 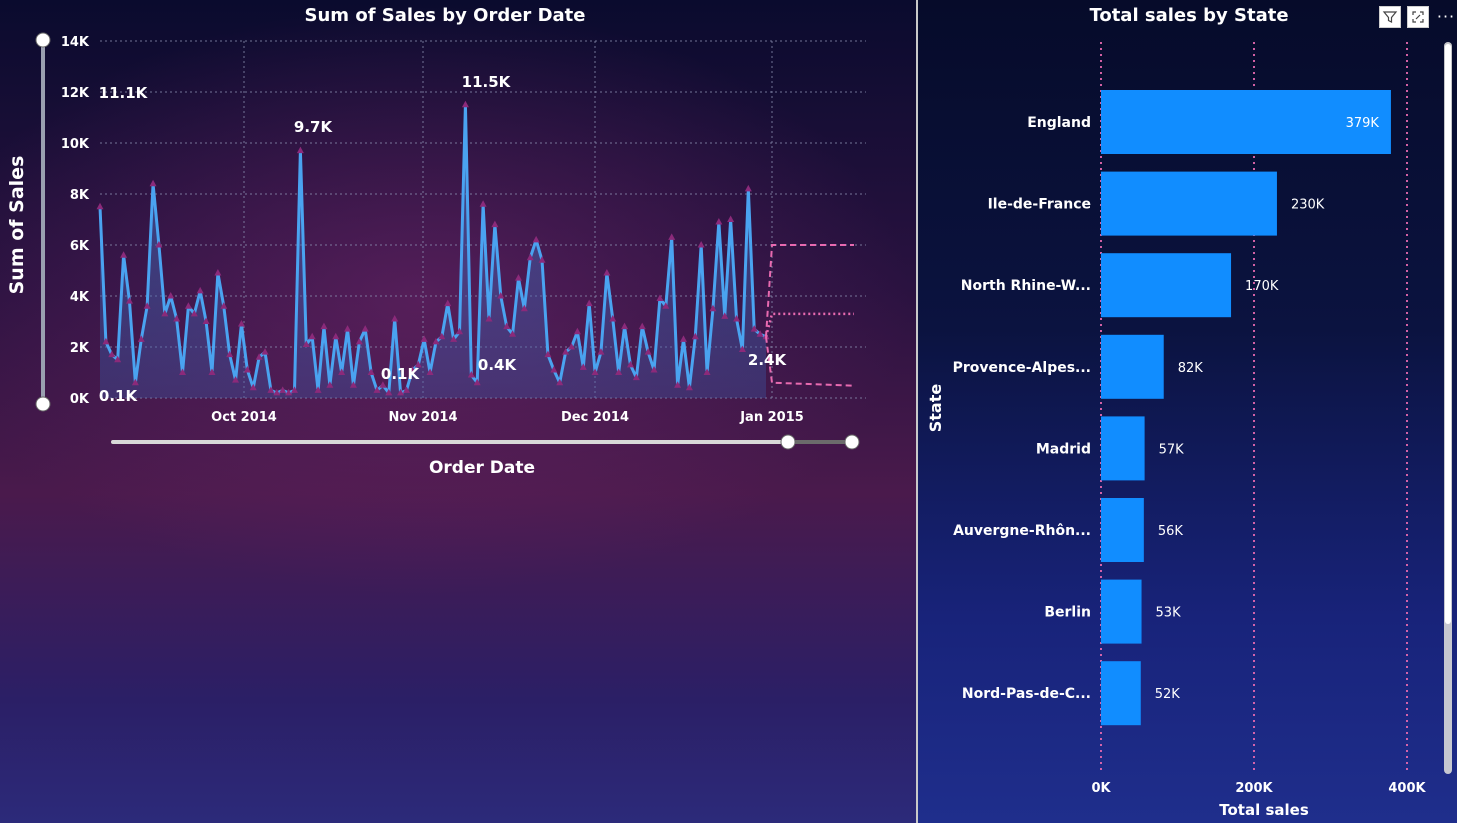 I want to click on data-label: 2.4K, so click(x=768, y=360).